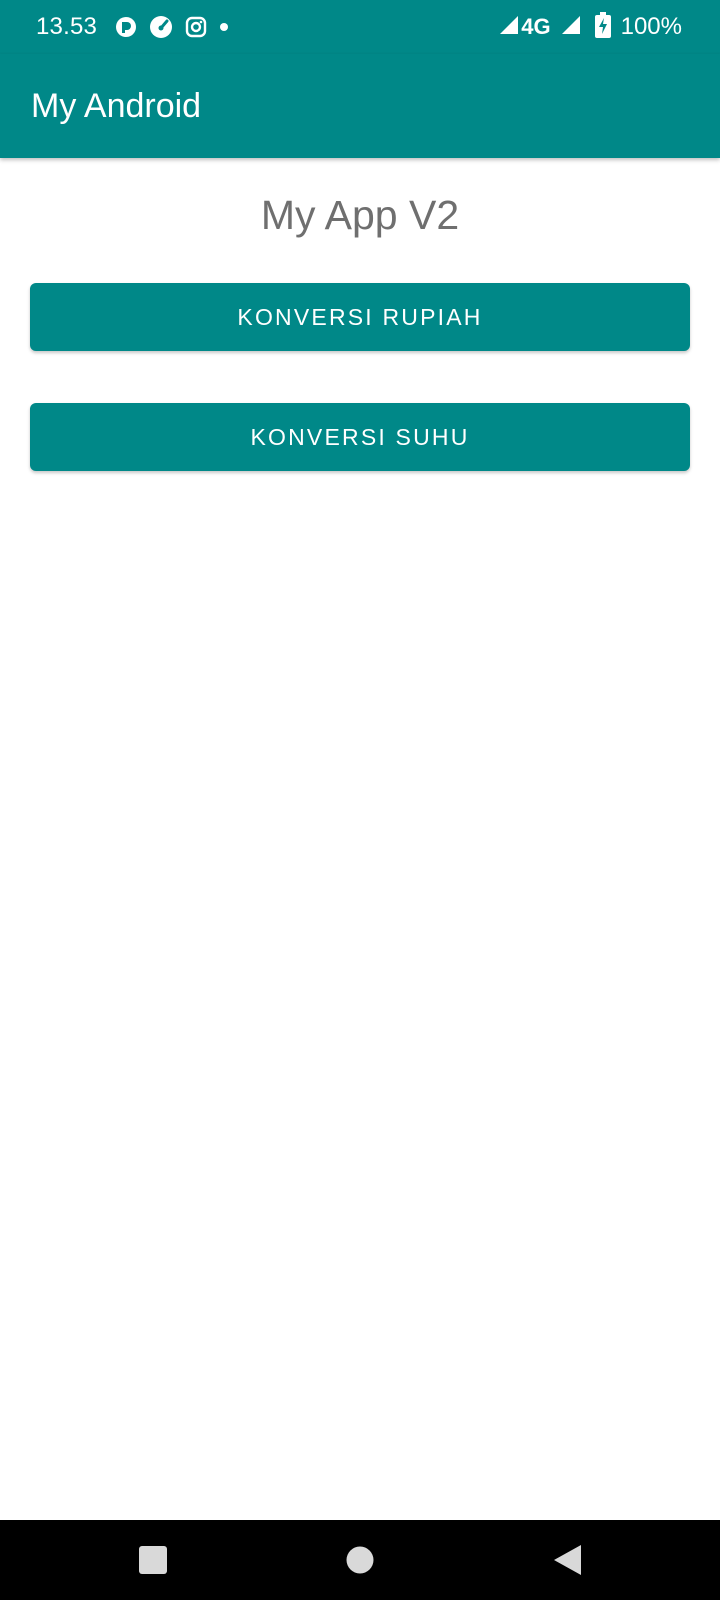 This screenshot has height=1600, width=720. Describe the element at coordinates (651, 26) in the screenshot. I see `battery-percent: 100%` at that location.